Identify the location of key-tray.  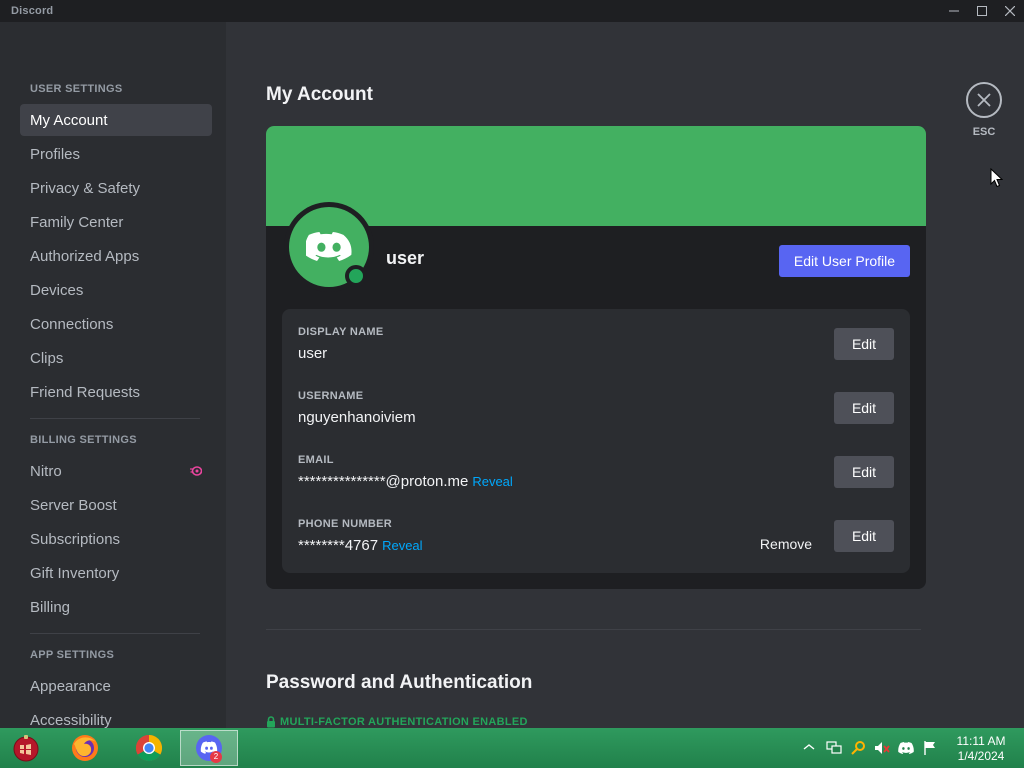
(858, 748).